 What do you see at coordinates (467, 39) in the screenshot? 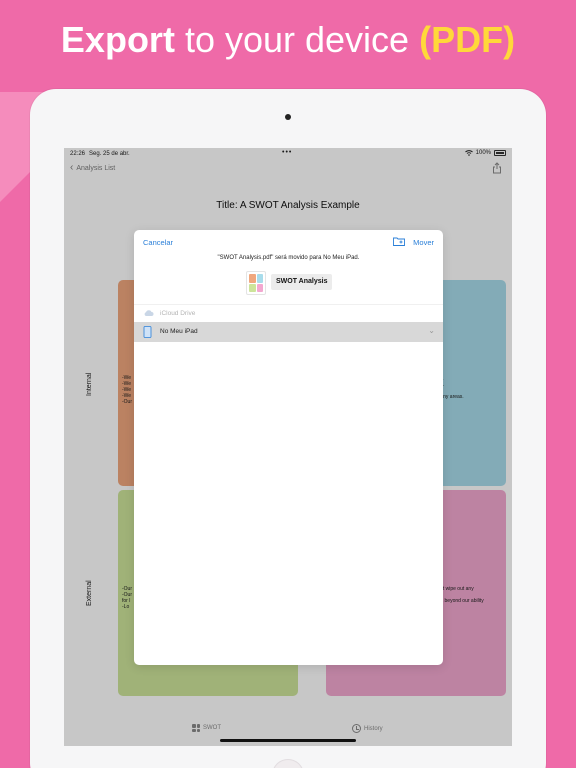
I see `headline-accent: (PDF)` at bounding box center [467, 39].